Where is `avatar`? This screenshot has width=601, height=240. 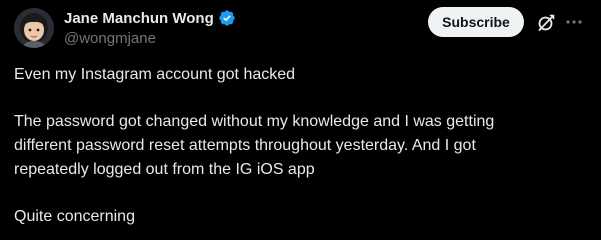 avatar is located at coordinates (34, 28).